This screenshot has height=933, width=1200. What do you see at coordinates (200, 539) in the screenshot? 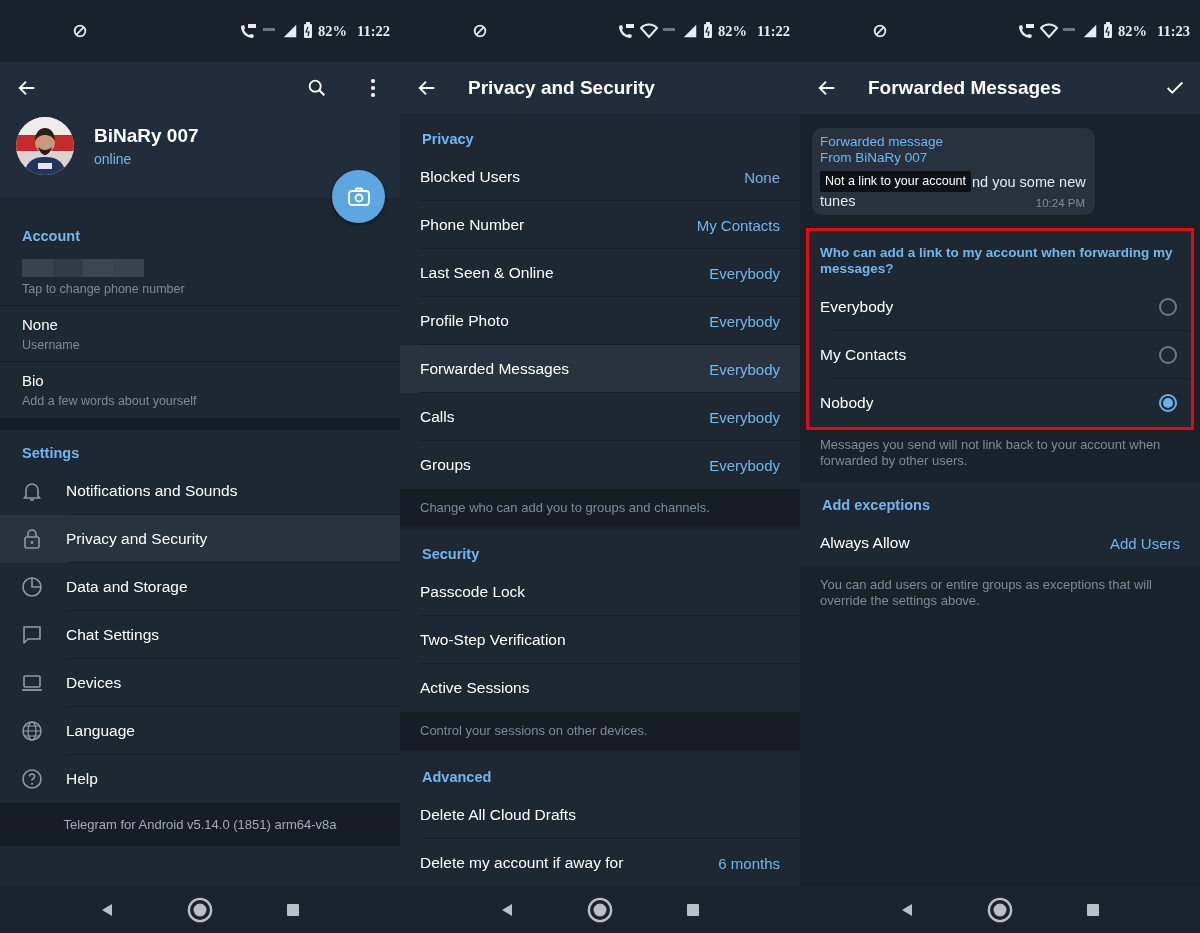
I see `settings-item: Privacy and Security` at bounding box center [200, 539].